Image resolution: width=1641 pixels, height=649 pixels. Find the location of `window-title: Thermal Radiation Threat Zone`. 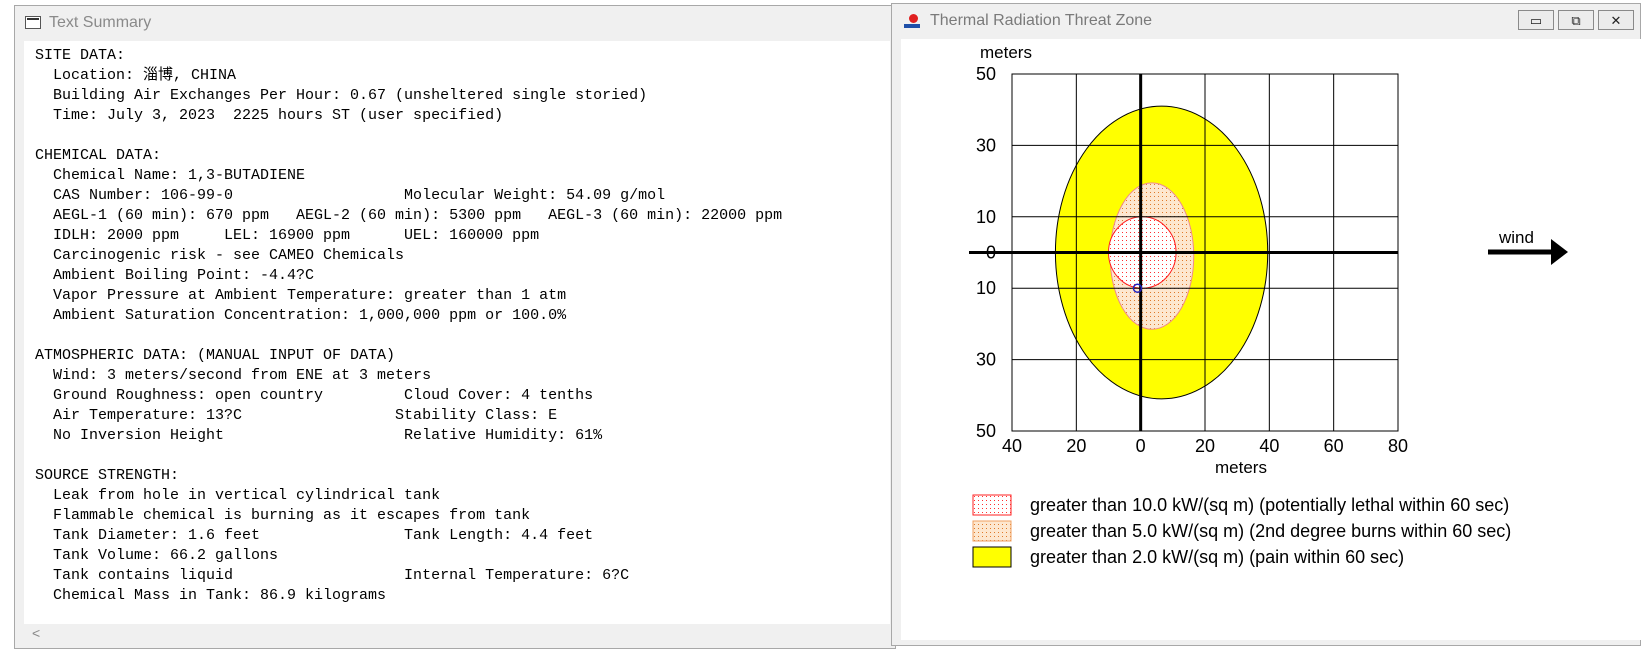

window-title: Thermal Radiation Threat Zone is located at coordinates (1041, 20).